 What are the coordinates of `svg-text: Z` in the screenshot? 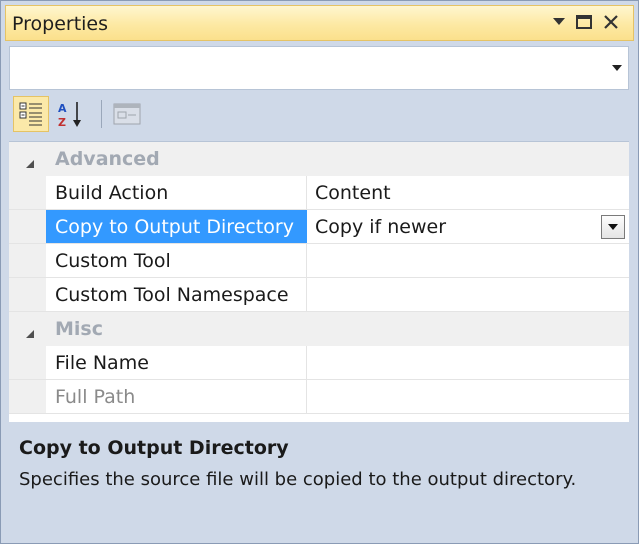 It's located at (62, 122).